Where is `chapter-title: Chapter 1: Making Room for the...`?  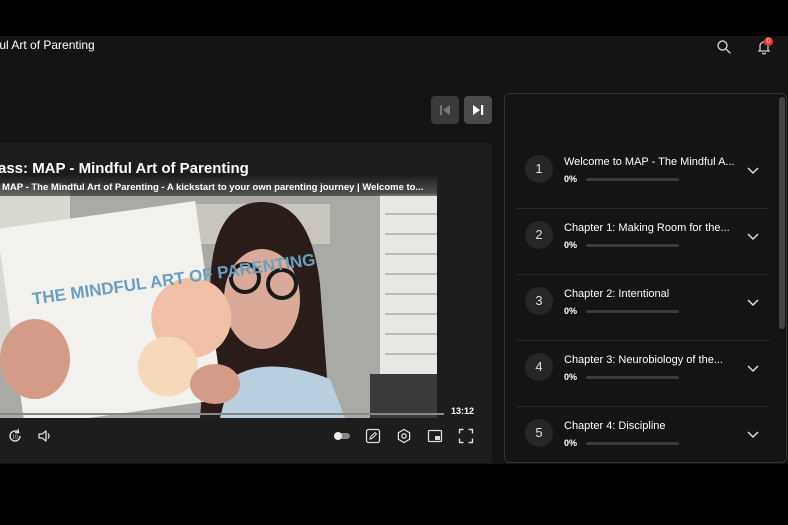
chapter-title: Chapter 1: Making Room for the... is located at coordinates (647, 228).